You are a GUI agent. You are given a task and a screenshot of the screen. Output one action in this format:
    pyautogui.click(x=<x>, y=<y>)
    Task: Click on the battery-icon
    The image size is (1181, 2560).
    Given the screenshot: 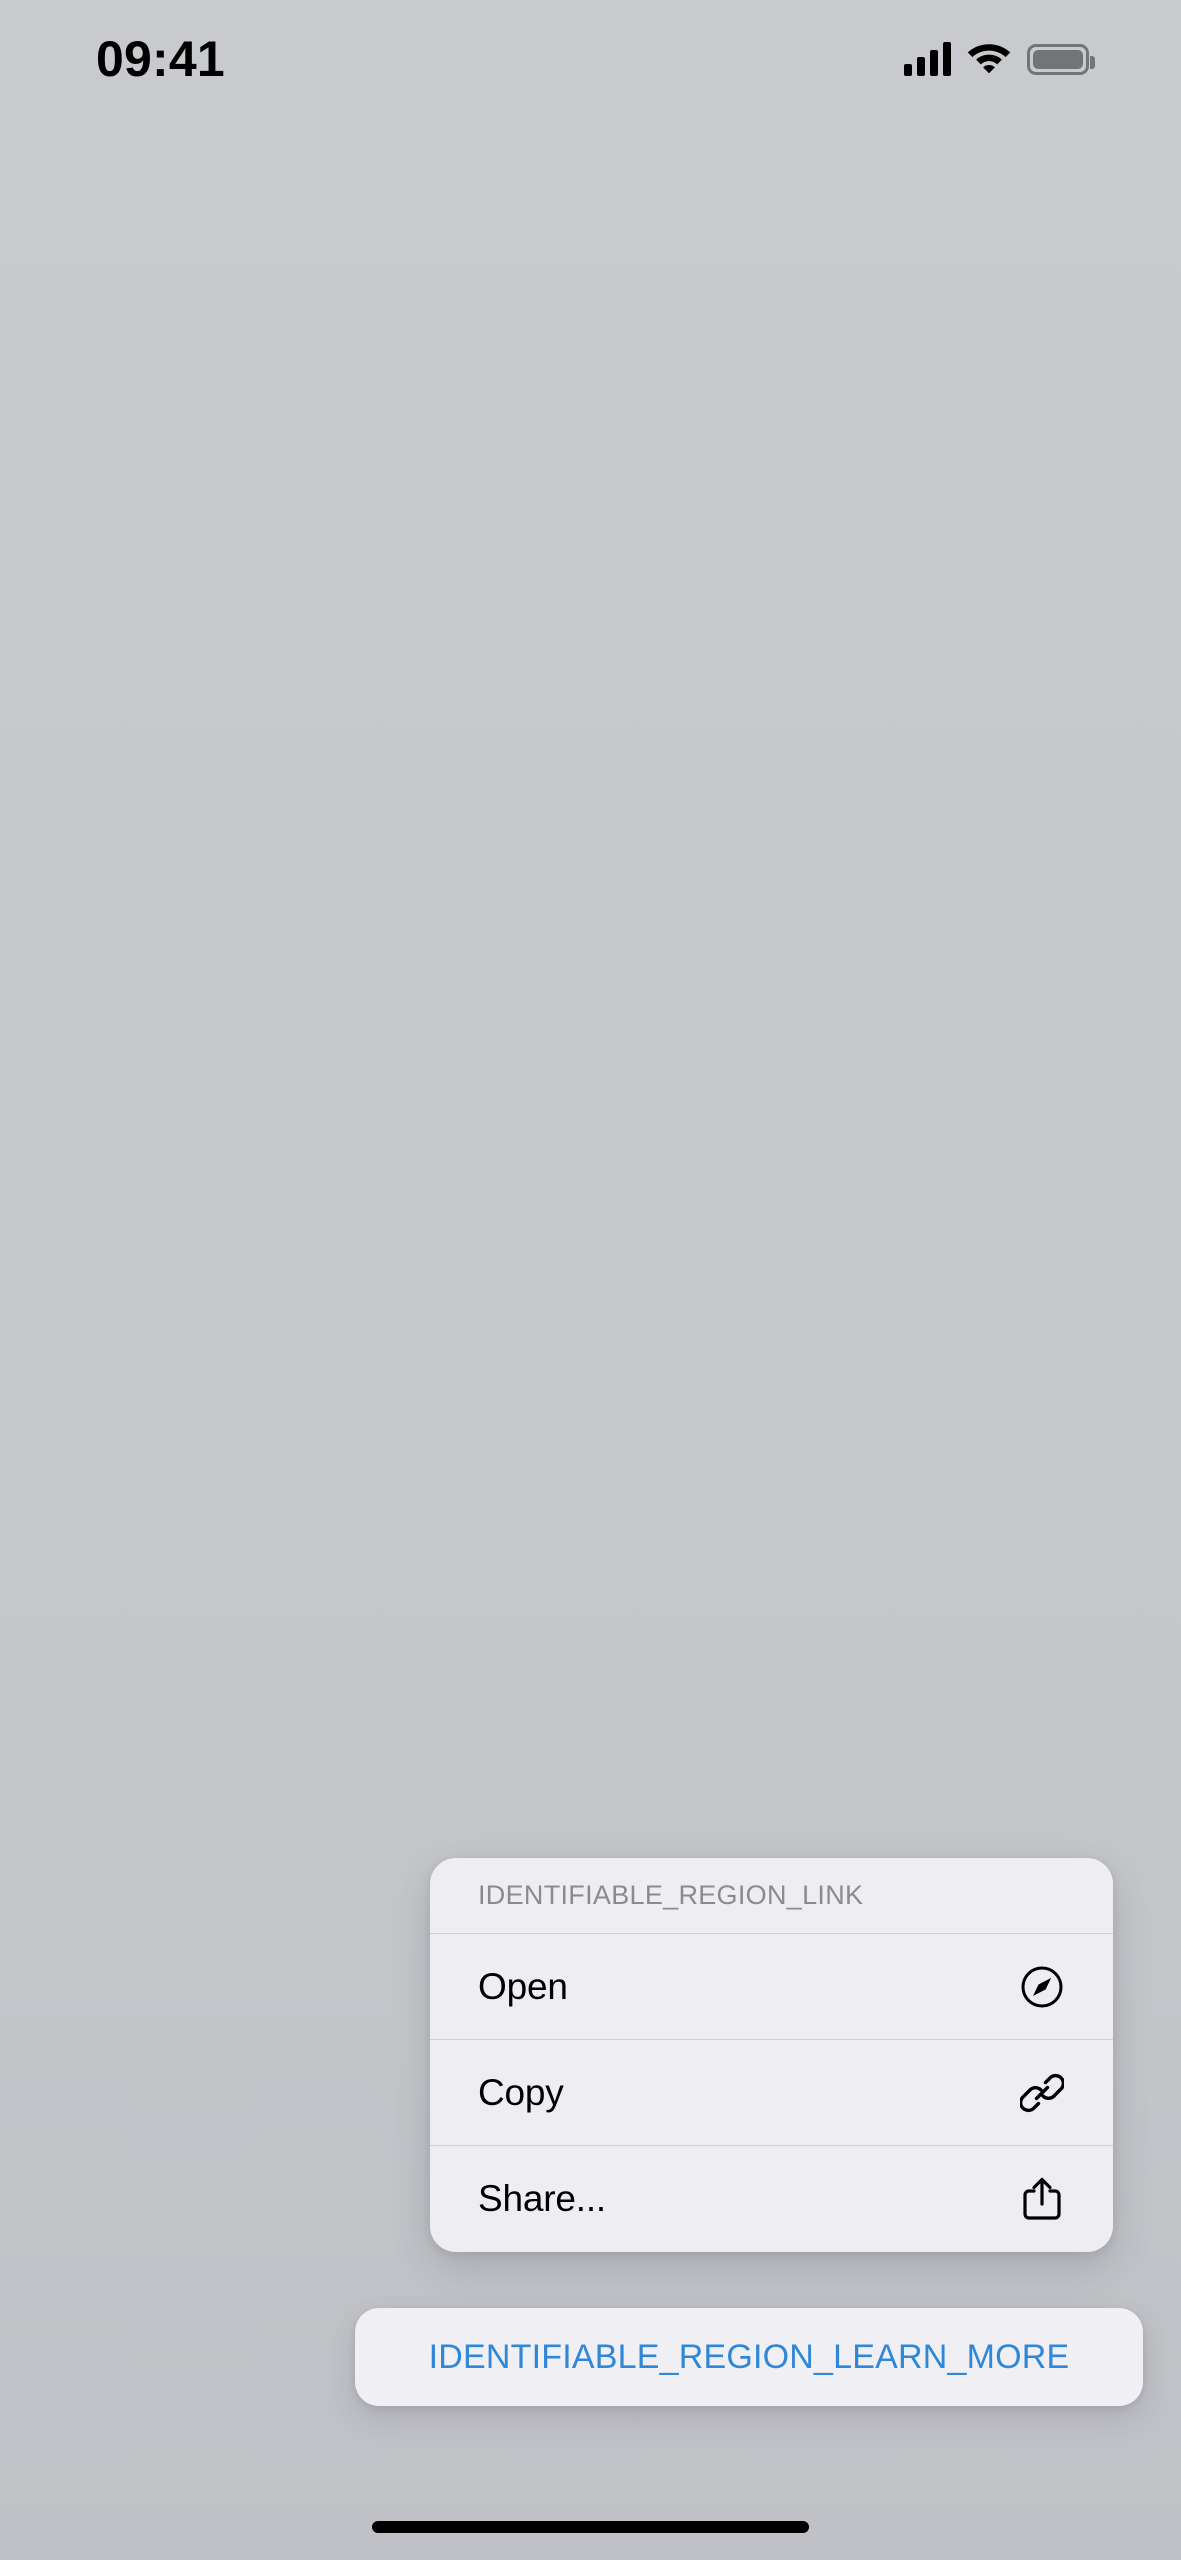 What is the action you would take?
    pyautogui.click(x=1061, y=59)
    